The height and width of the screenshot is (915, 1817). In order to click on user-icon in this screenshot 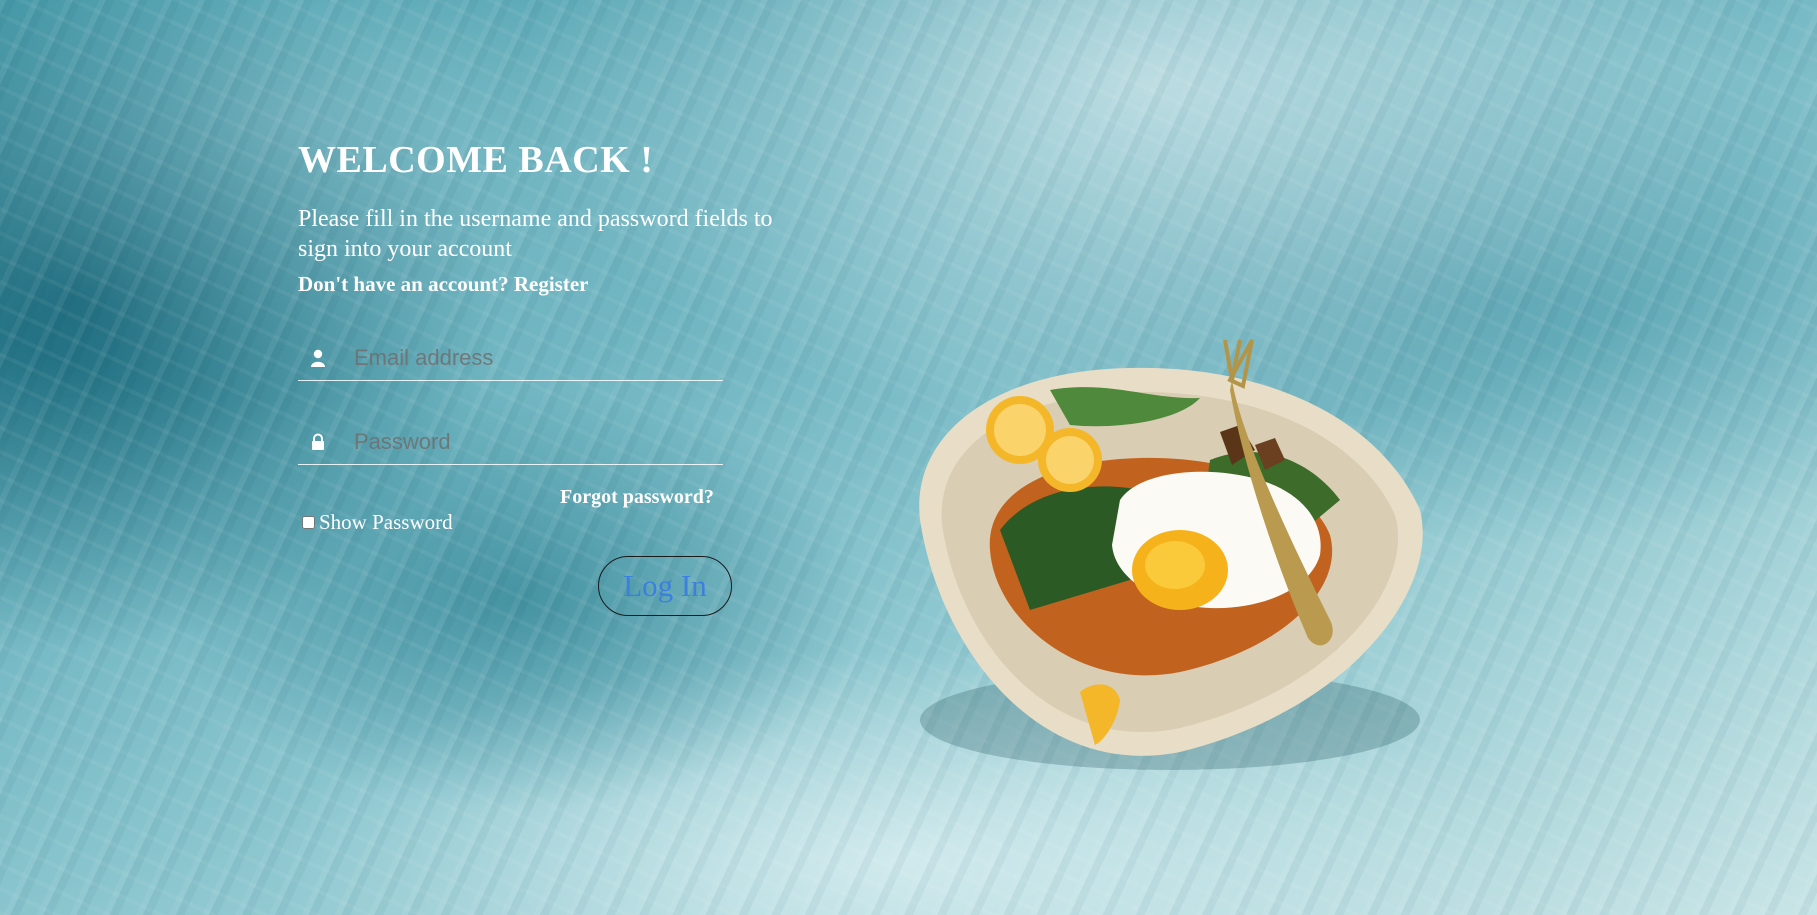, I will do `click(318, 358)`.